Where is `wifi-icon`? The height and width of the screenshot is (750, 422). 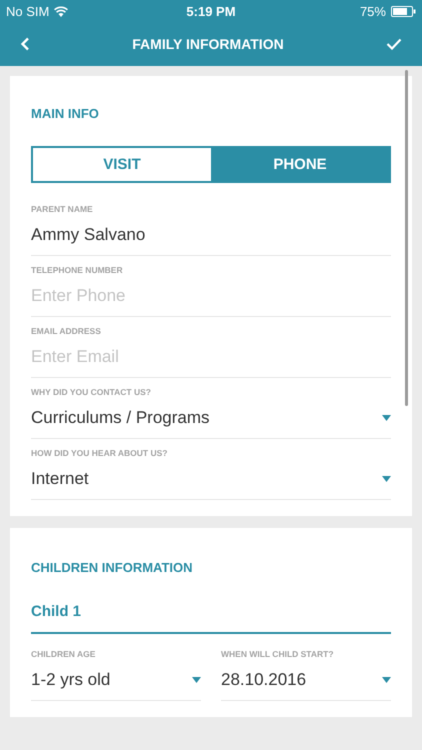
wifi-icon is located at coordinates (61, 11).